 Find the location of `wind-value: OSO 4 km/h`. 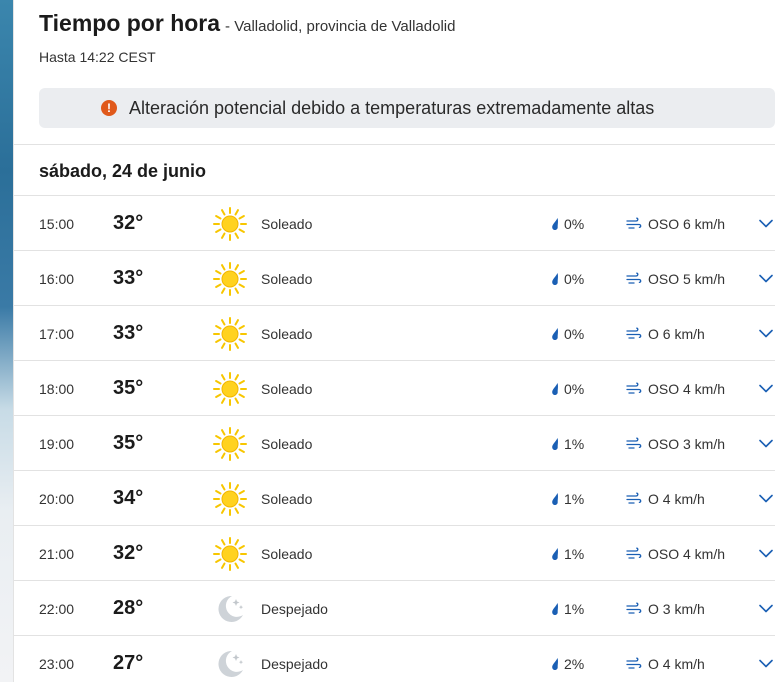

wind-value: OSO 4 km/h is located at coordinates (687, 388).